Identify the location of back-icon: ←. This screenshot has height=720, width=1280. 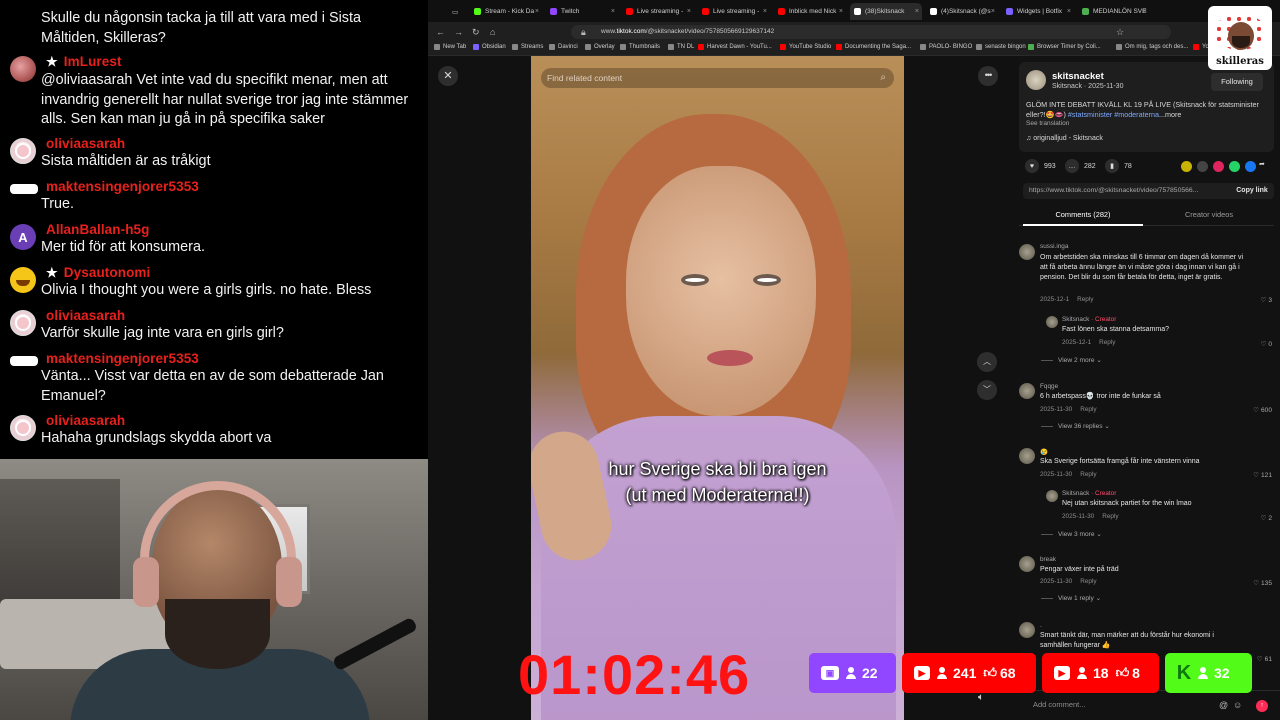
(440, 32).